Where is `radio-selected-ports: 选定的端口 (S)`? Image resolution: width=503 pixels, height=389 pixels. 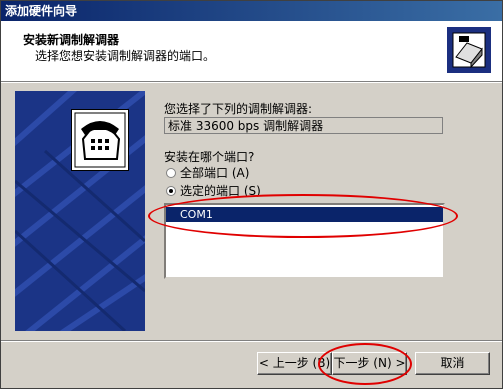
radio-selected-ports: 选定的端口 (S) is located at coordinates (213, 190).